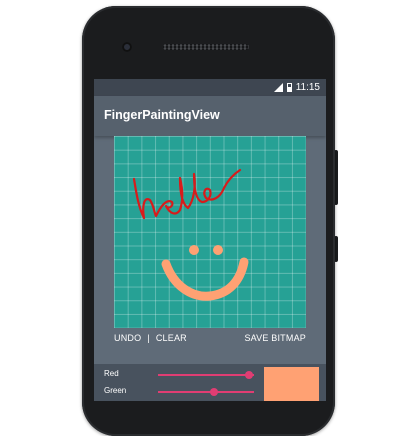  I want to click on smiley-mouth, so click(205, 279).